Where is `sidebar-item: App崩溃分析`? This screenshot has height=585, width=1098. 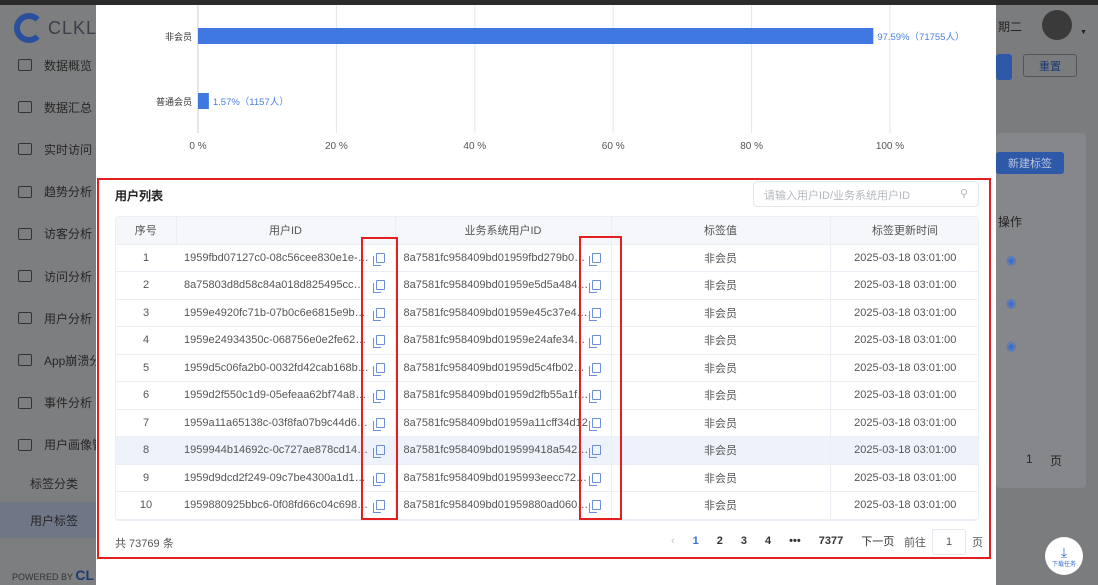
sidebar-item: App崩溃分析 is located at coordinates (48, 360).